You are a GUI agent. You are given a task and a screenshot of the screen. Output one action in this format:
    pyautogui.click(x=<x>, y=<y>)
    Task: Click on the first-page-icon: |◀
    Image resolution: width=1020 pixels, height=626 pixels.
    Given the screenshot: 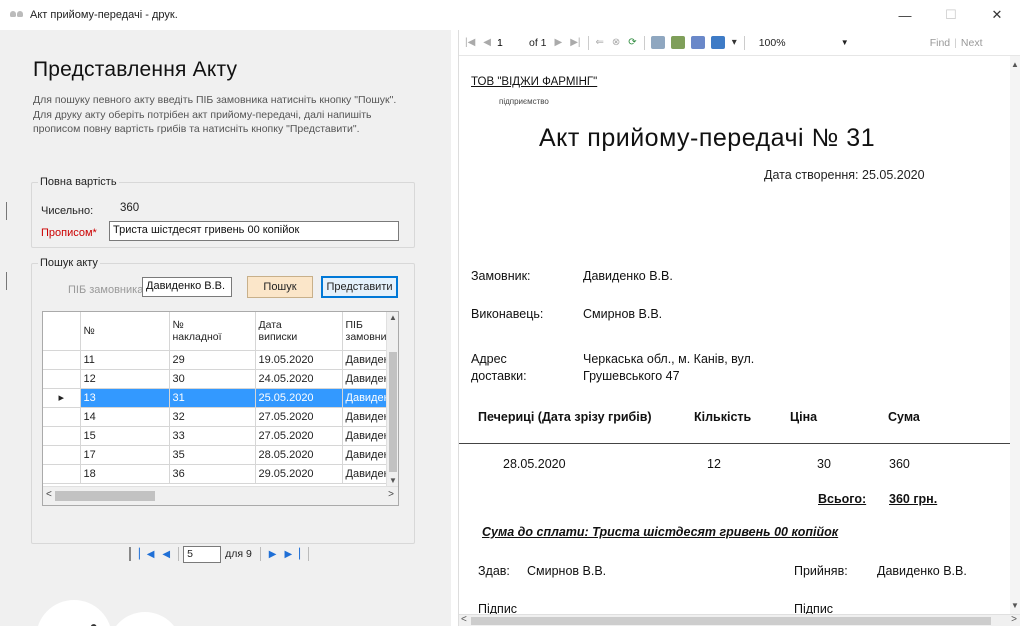 What is the action you would take?
    pyautogui.click(x=470, y=42)
    